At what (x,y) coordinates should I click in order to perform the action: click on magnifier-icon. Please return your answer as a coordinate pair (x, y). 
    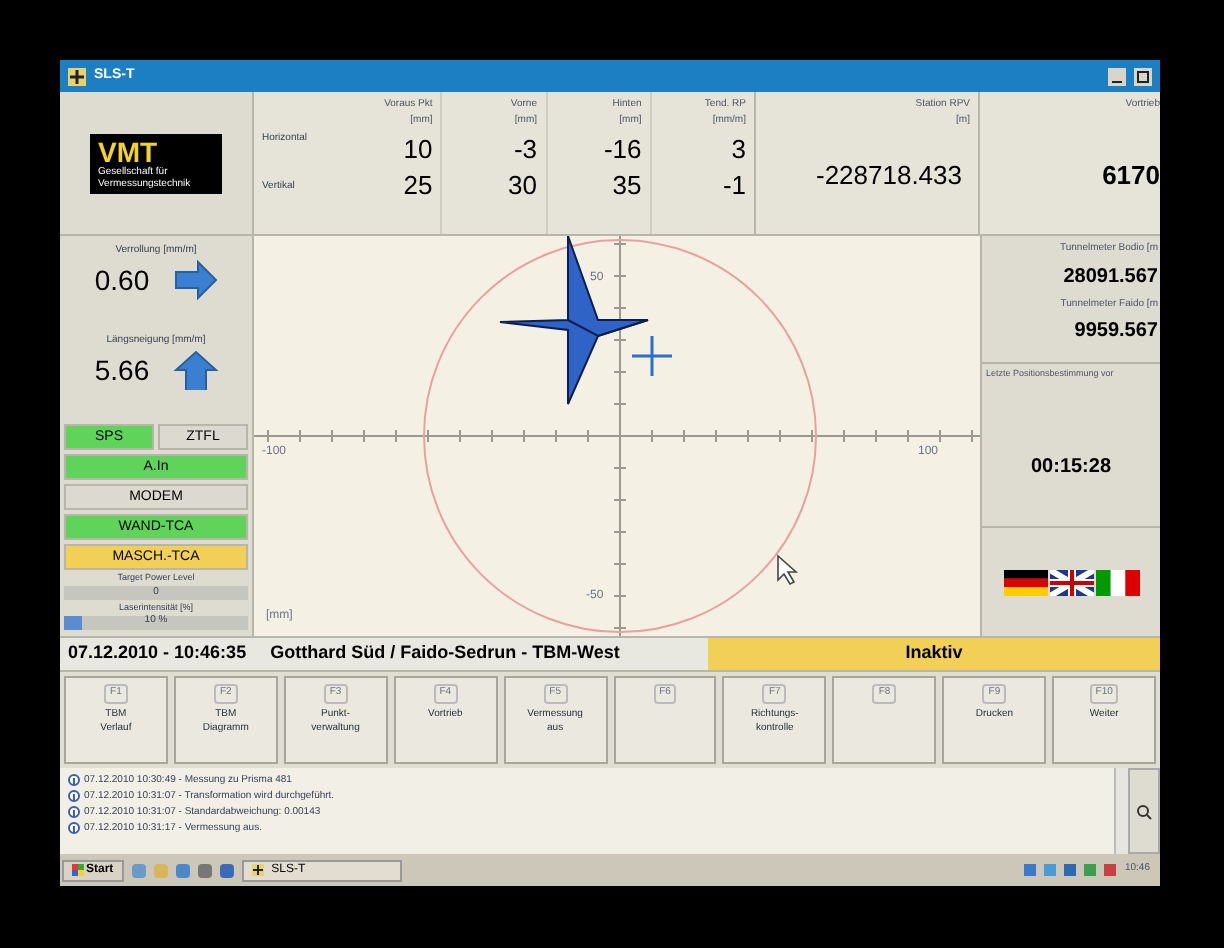
    Looking at the image, I should click on (1144, 811).